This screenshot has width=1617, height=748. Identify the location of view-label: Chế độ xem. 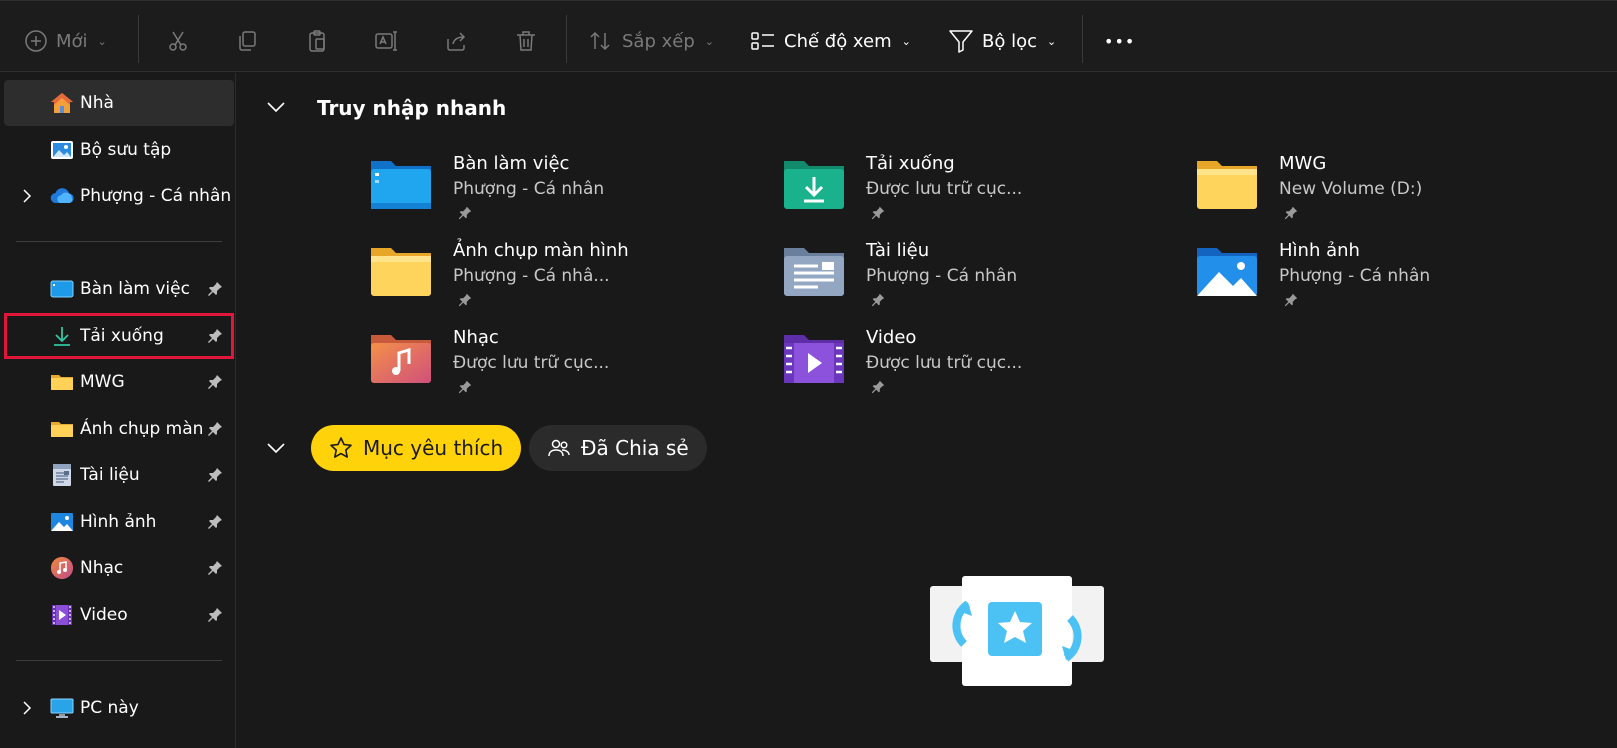
(838, 41).